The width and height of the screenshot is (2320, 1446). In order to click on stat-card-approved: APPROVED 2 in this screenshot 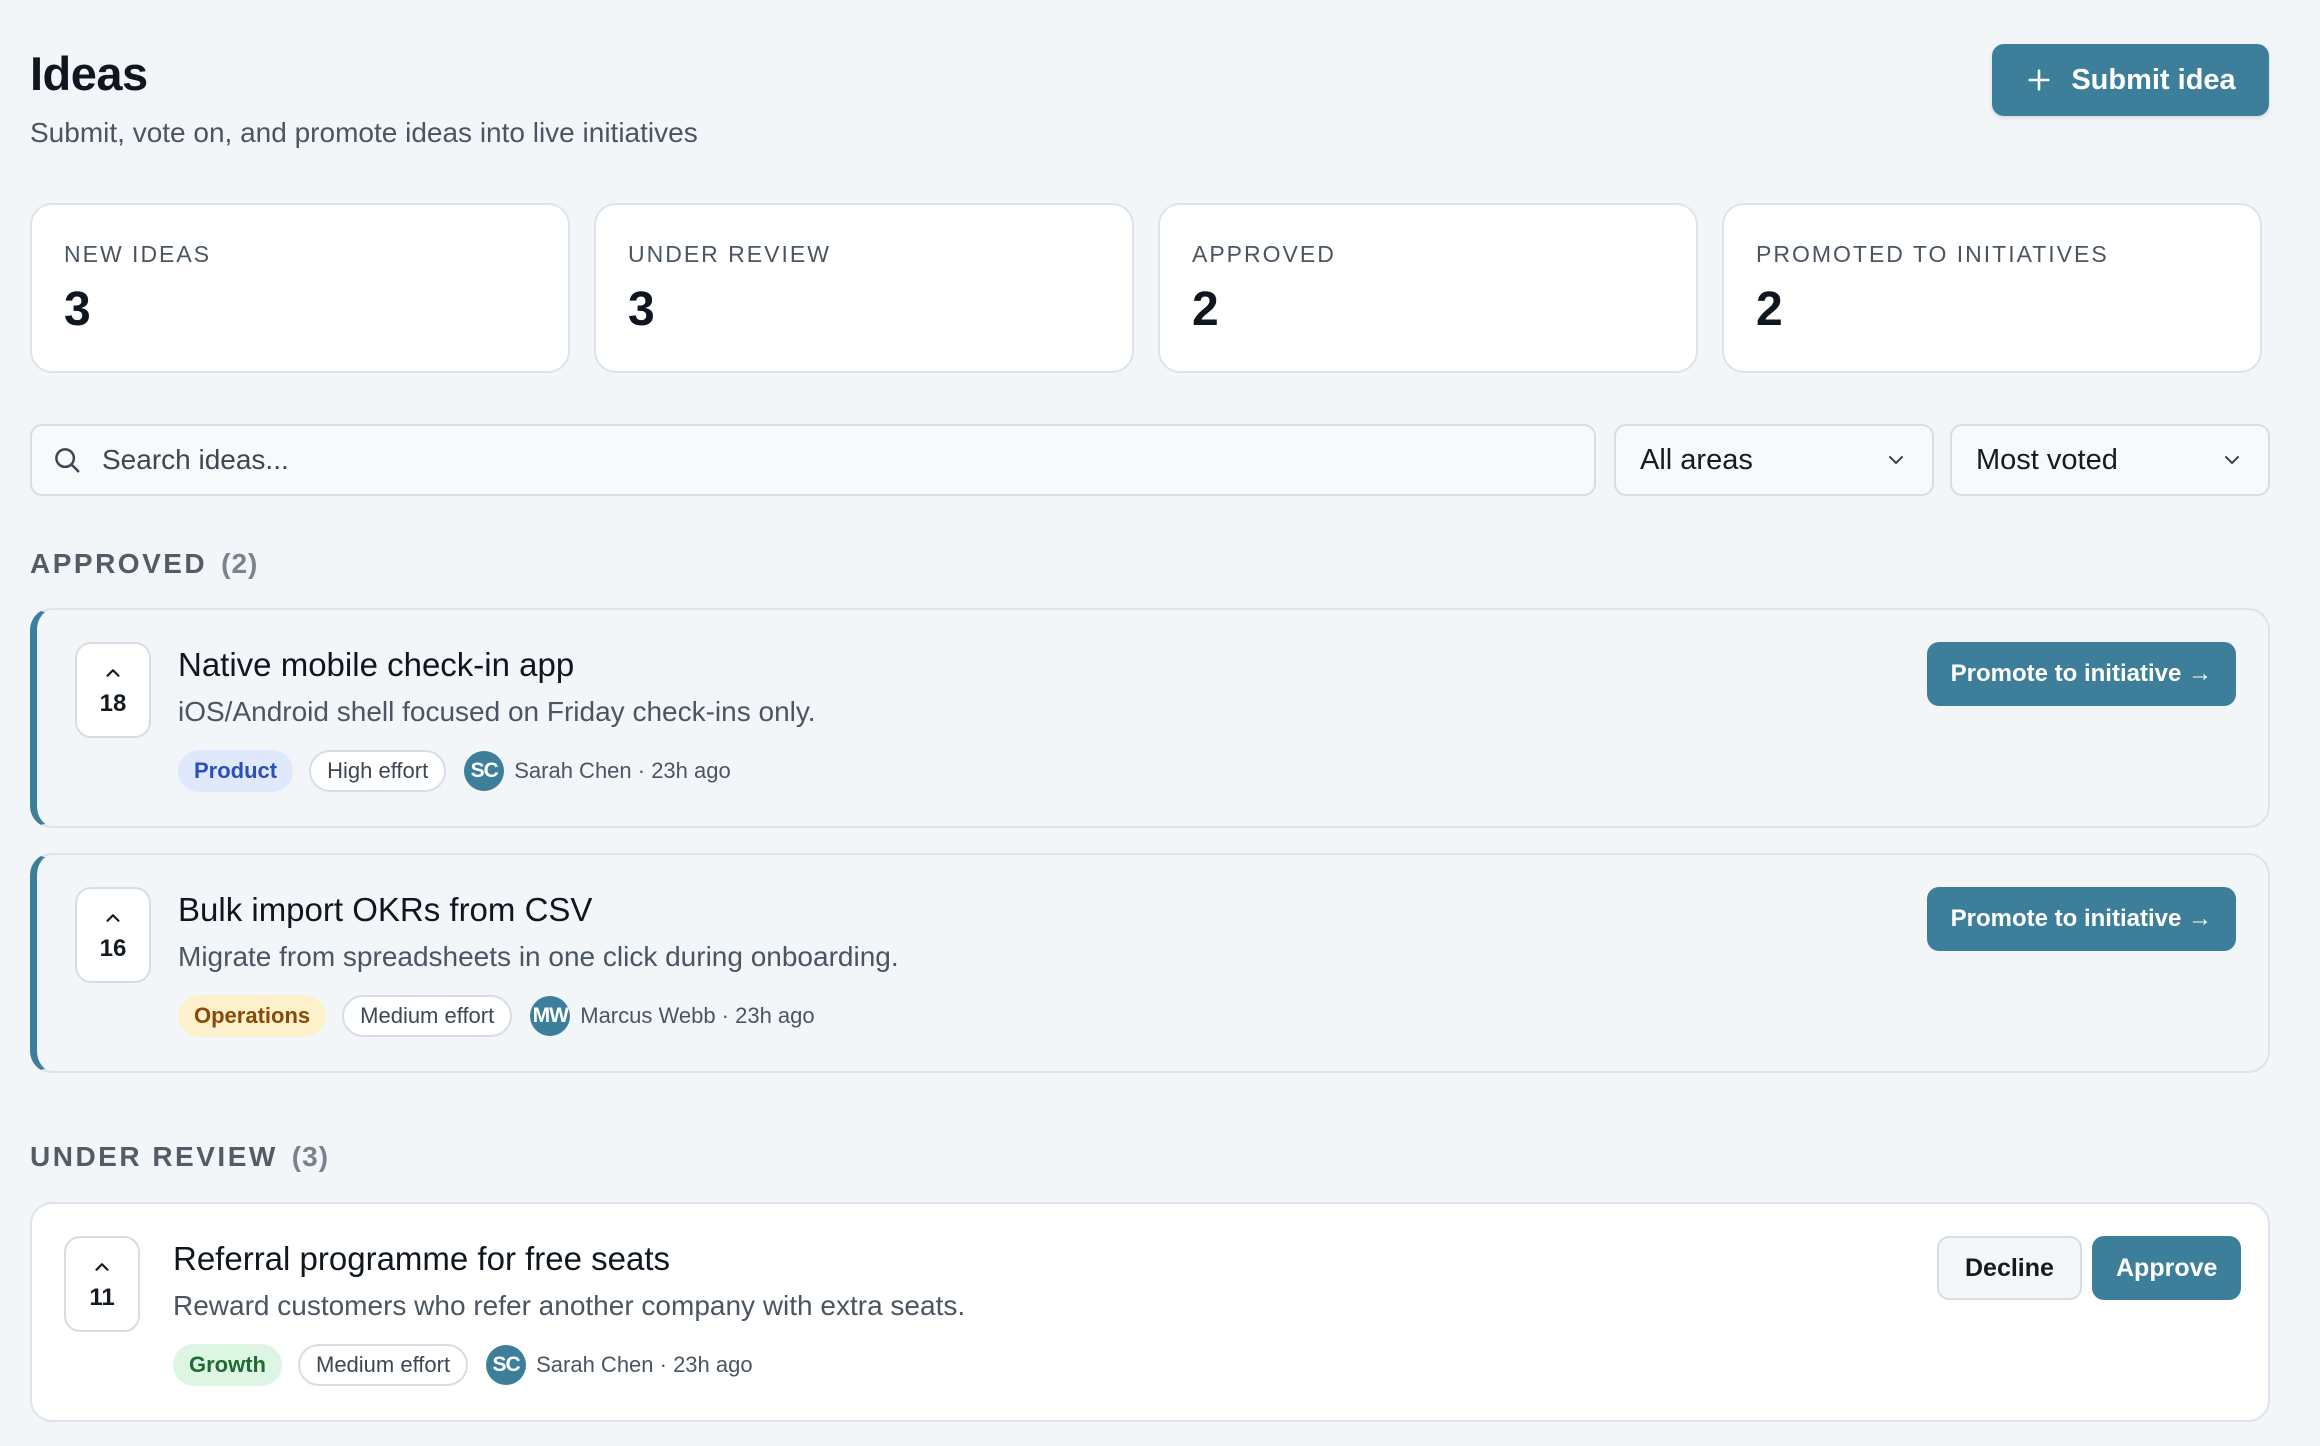, I will do `click(1428, 288)`.